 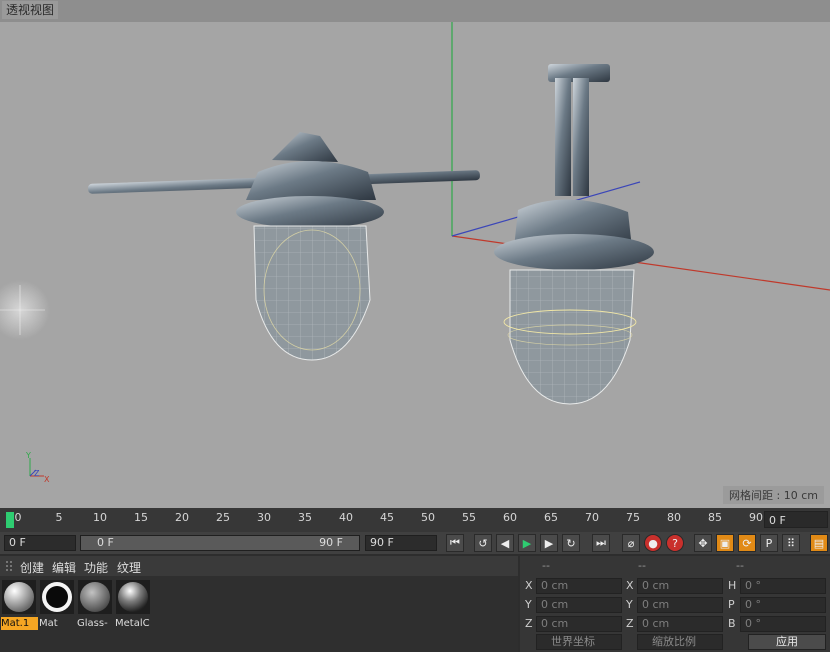 What do you see at coordinates (32, 567) in the screenshot?
I see `menu-create: 创建` at bounding box center [32, 567].